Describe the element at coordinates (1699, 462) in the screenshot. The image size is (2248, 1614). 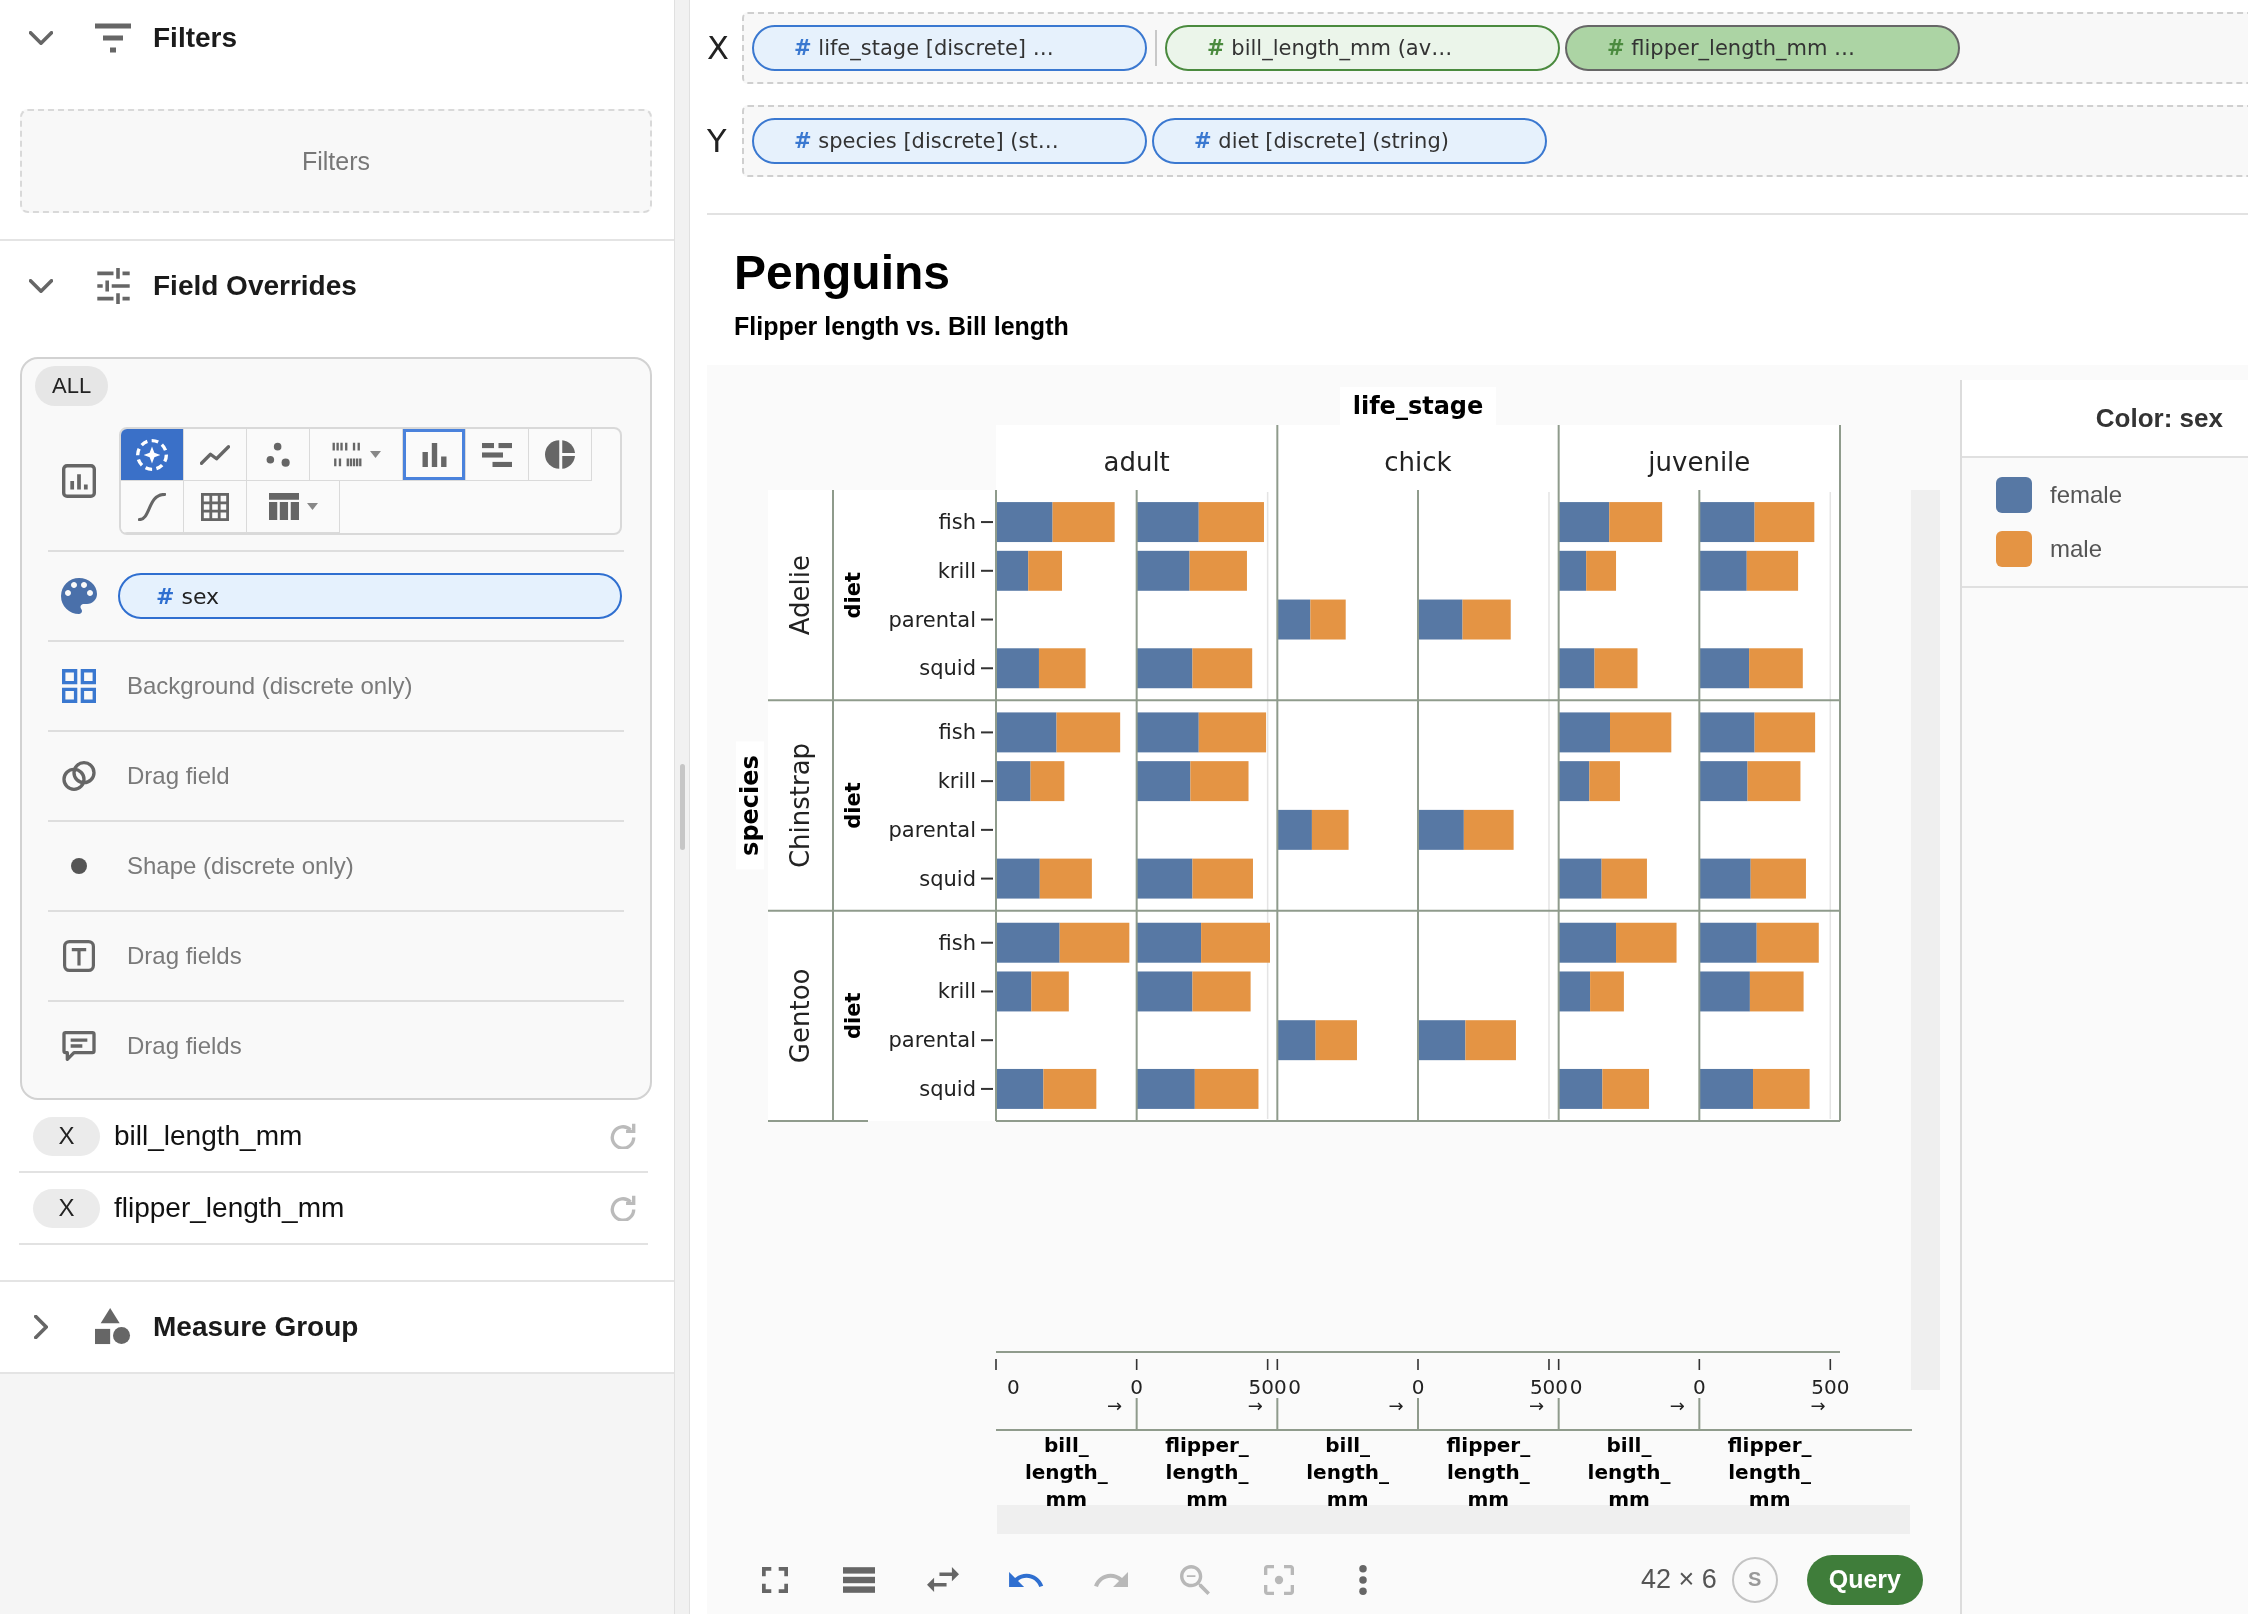
I see `column-label: juvenile` at that location.